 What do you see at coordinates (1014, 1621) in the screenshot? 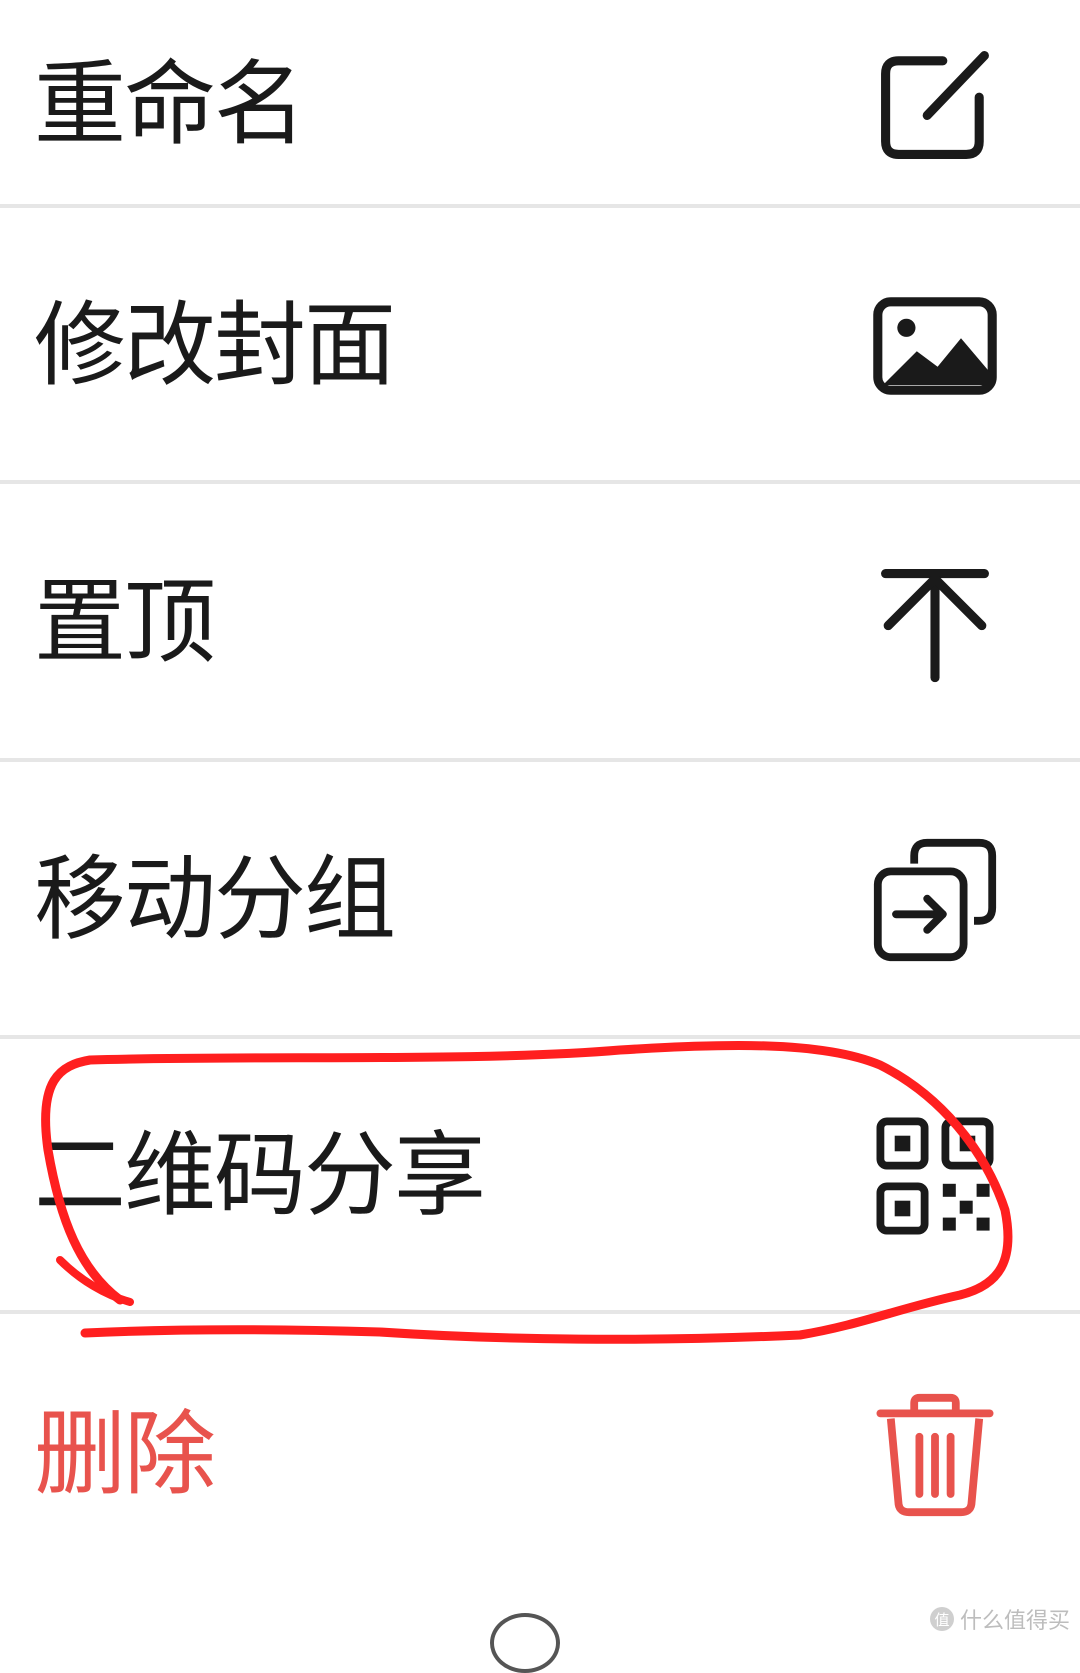
I see `watermark-text: 什么值得买` at bounding box center [1014, 1621].